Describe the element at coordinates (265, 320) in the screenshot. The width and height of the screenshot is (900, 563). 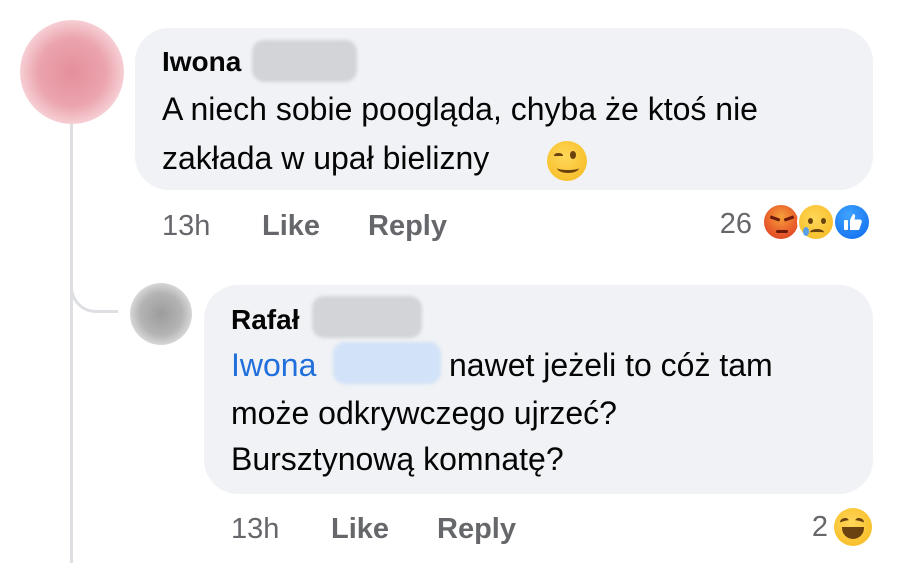
I see `reply-author: Rafał` at that location.